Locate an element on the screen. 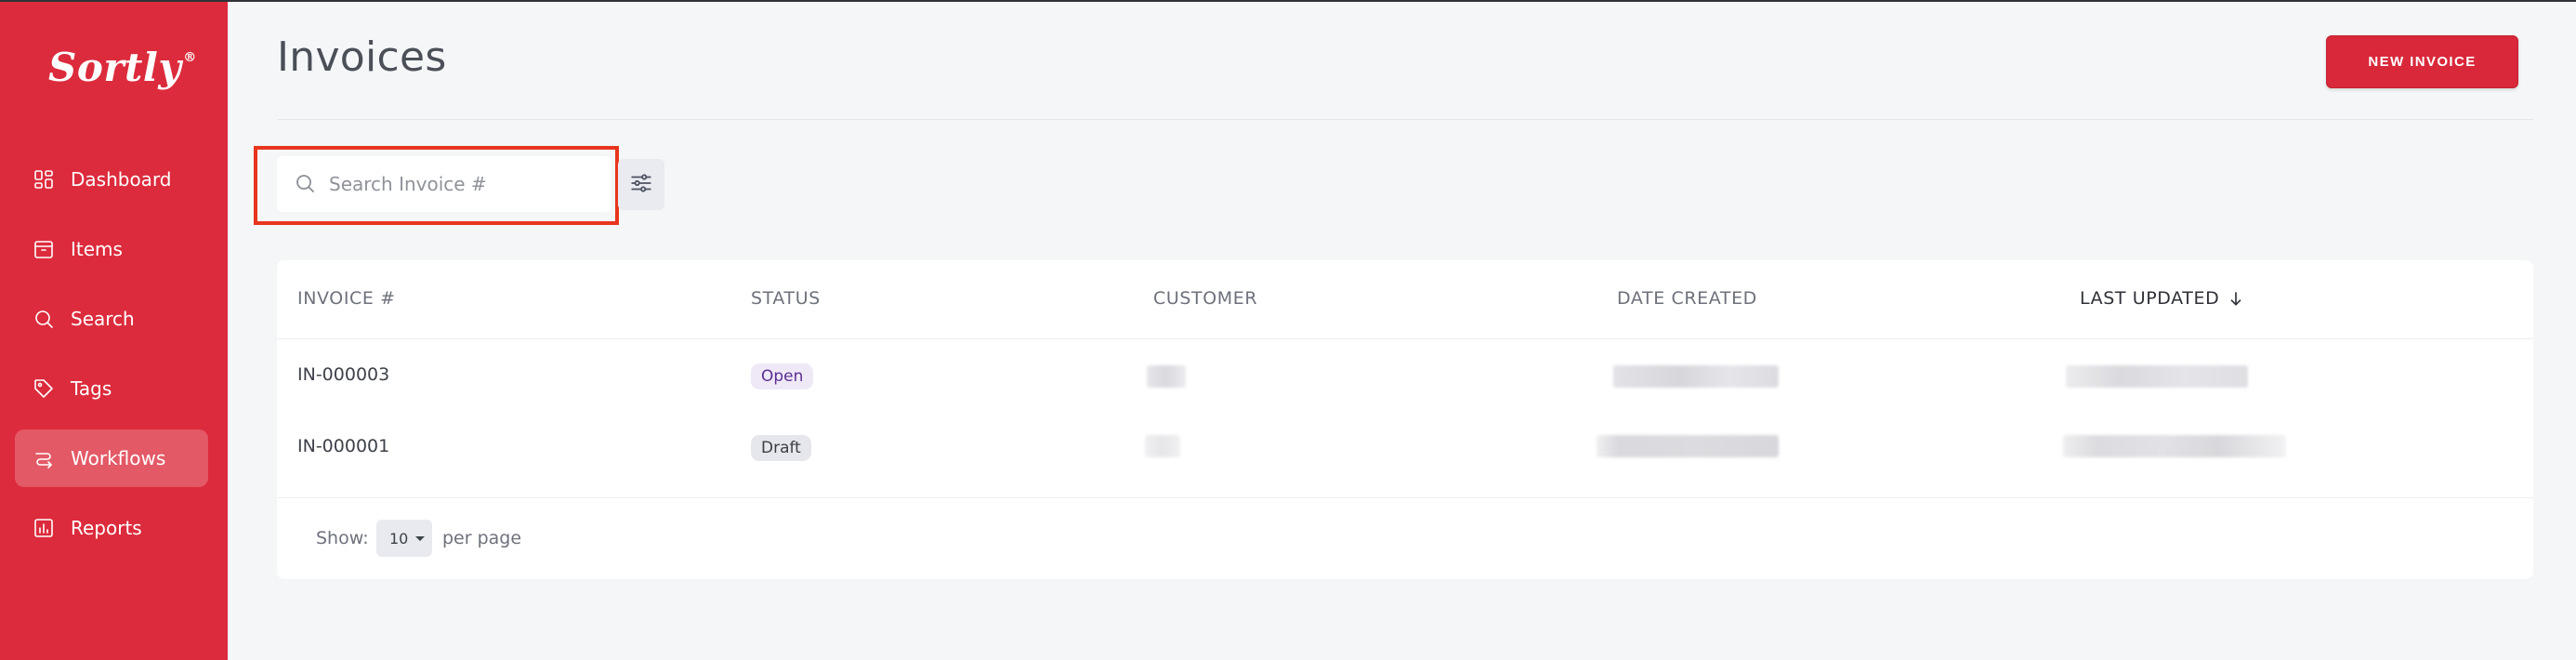  workflows-icon is located at coordinates (44, 458).